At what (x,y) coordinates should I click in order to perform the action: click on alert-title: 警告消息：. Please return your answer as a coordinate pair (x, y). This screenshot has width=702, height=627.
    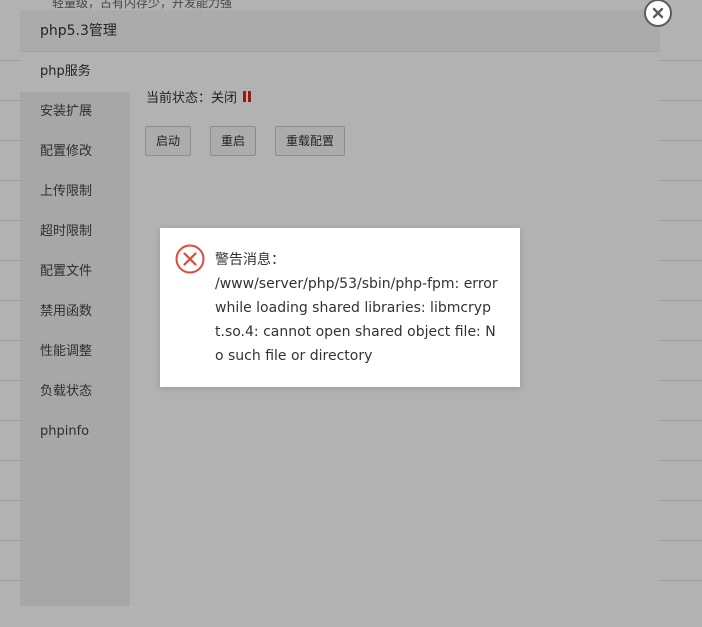
    Looking at the image, I should click on (250, 260).